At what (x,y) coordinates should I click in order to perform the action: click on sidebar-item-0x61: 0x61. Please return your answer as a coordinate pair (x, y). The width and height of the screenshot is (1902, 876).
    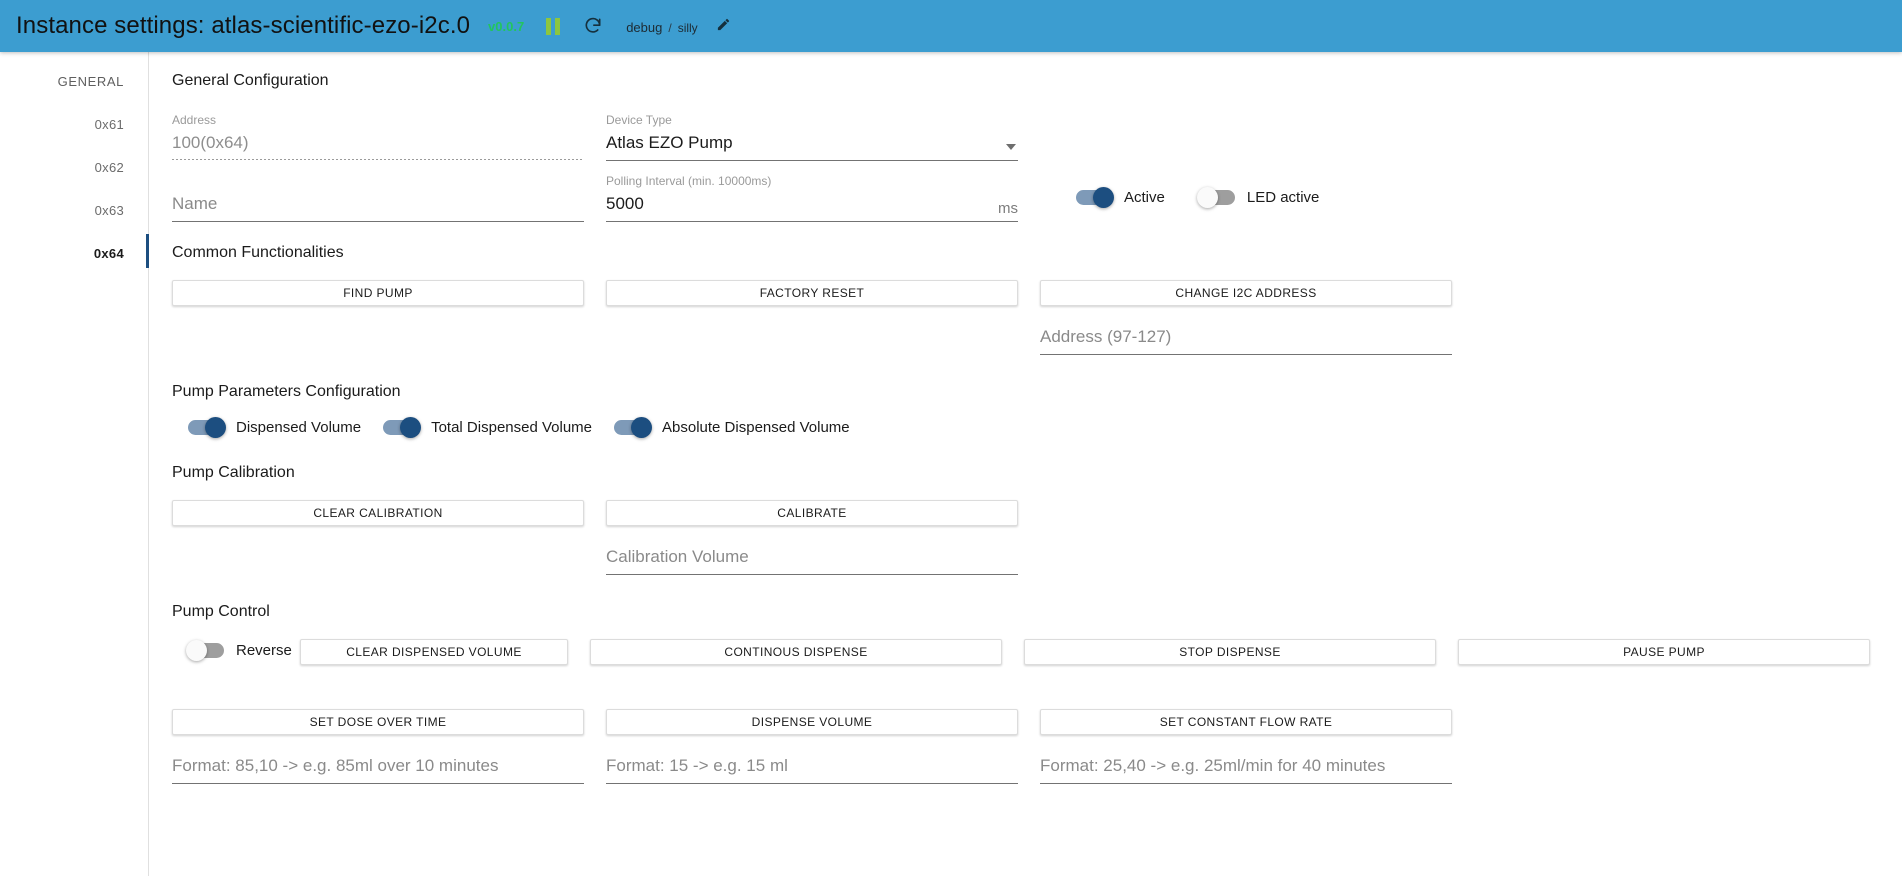
    Looking at the image, I should click on (74, 124).